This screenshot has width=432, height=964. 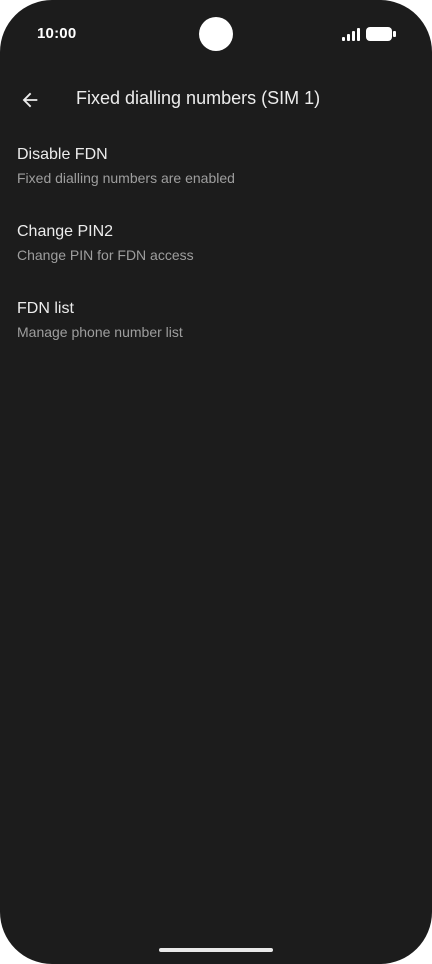 I want to click on list-item-fdn-list: FDN list Manage phone number list, so click(x=216, y=326).